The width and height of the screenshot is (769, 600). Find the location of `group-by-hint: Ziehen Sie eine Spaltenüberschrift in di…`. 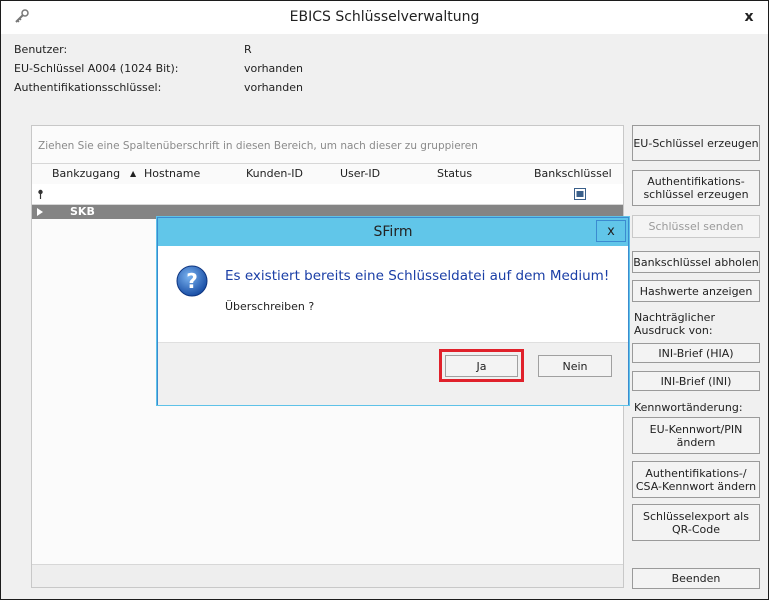

group-by-hint: Ziehen Sie eine Spaltenüberschrift in di… is located at coordinates (258, 146).